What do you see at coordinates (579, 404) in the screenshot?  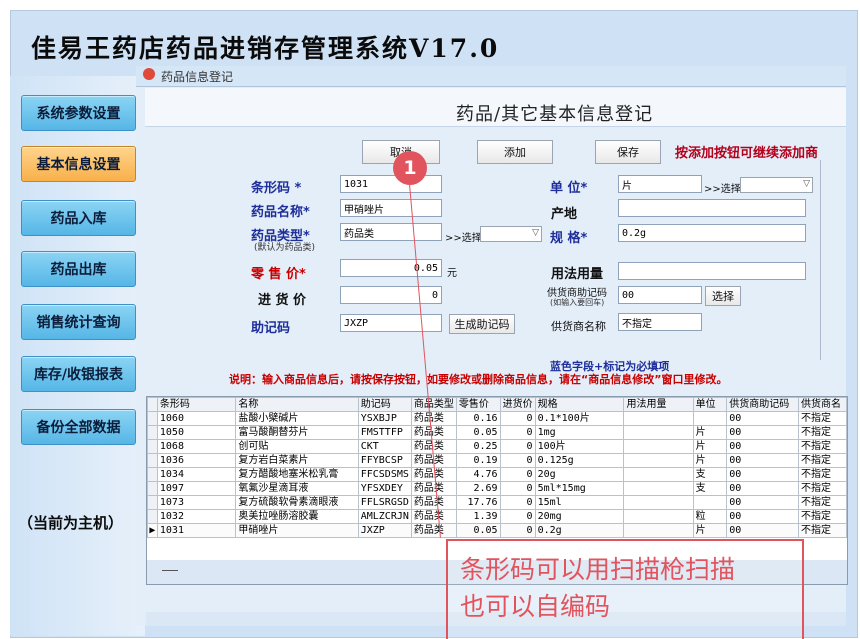 I see `column-header: 规格` at bounding box center [579, 404].